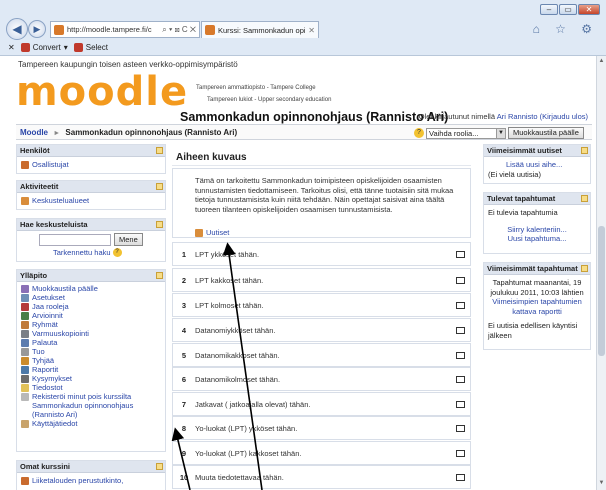 This screenshot has width=606, height=490. I want to click on browser-tab: Kurssi: Sammonkadun opi... ✕, so click(260, 29).